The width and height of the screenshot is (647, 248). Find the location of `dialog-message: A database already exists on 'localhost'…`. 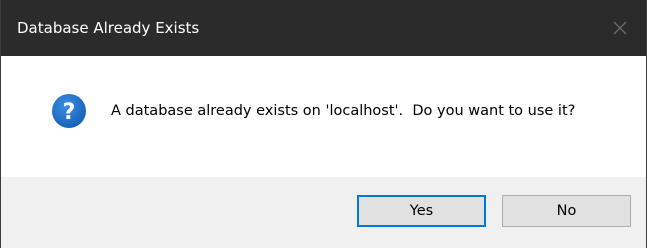

dialog-message: A database already exists on 'localhost'… is located at coordinates (343, 111).